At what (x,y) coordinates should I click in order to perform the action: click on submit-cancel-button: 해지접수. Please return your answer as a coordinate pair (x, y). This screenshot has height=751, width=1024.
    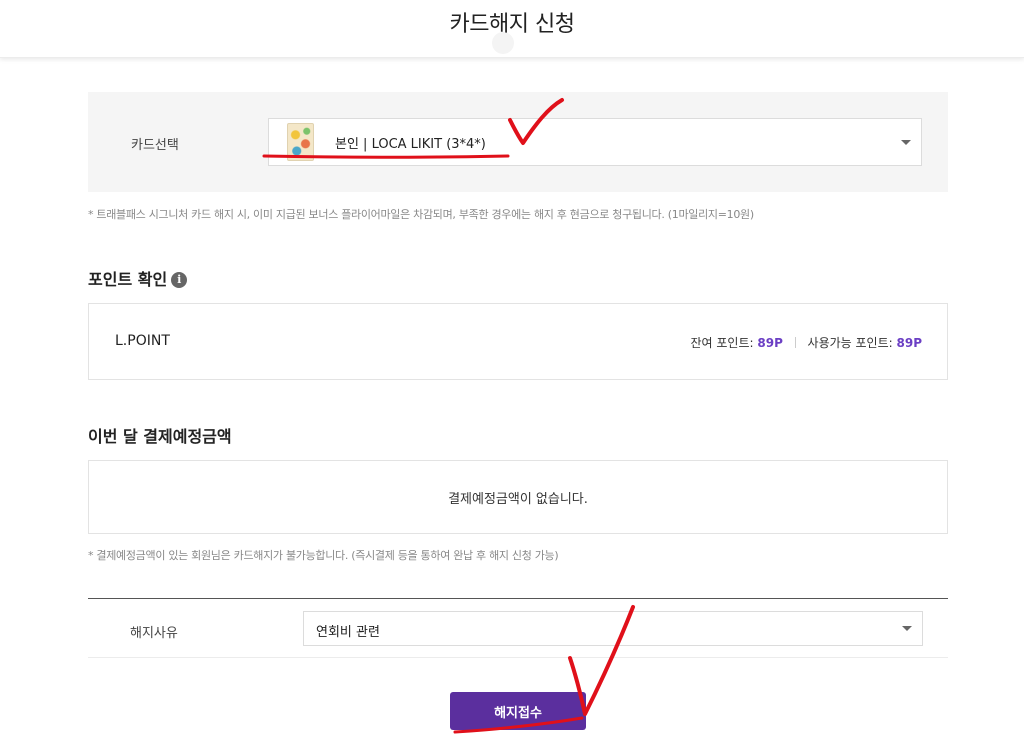
    Looking at the image, I should click on (518, 711).